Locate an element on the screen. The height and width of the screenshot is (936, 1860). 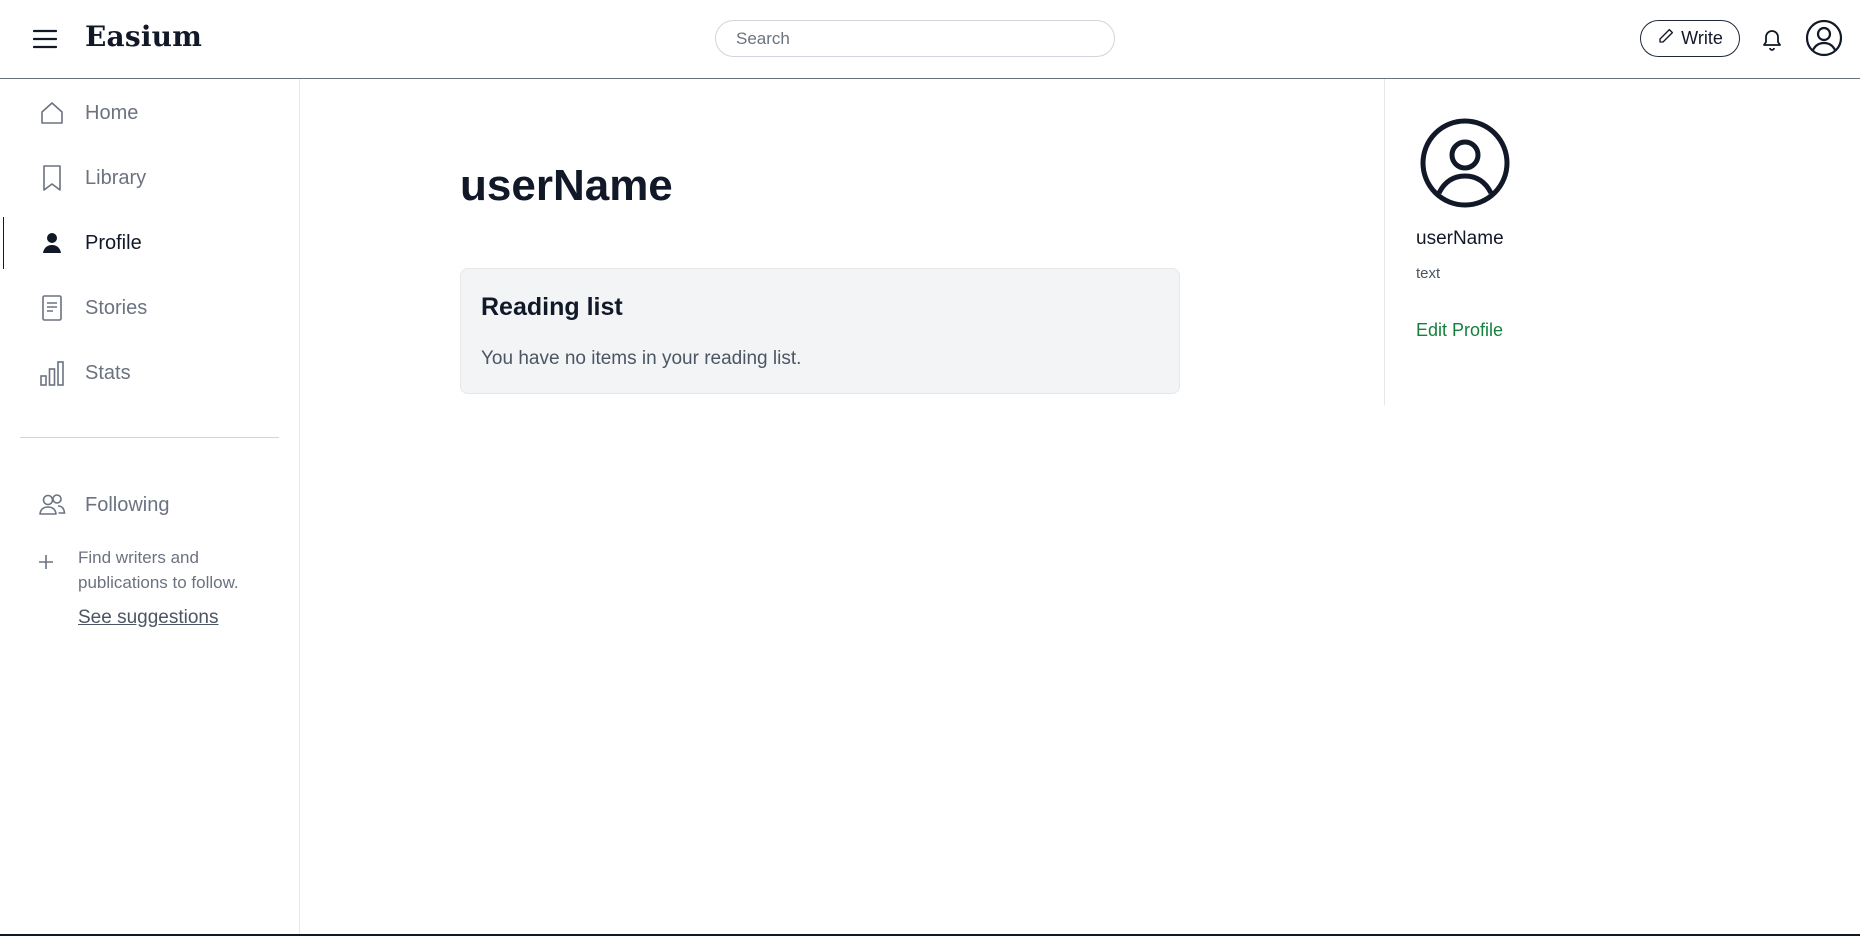
see-suggestions-link: See suggestions is located at coordinates (148, 618).